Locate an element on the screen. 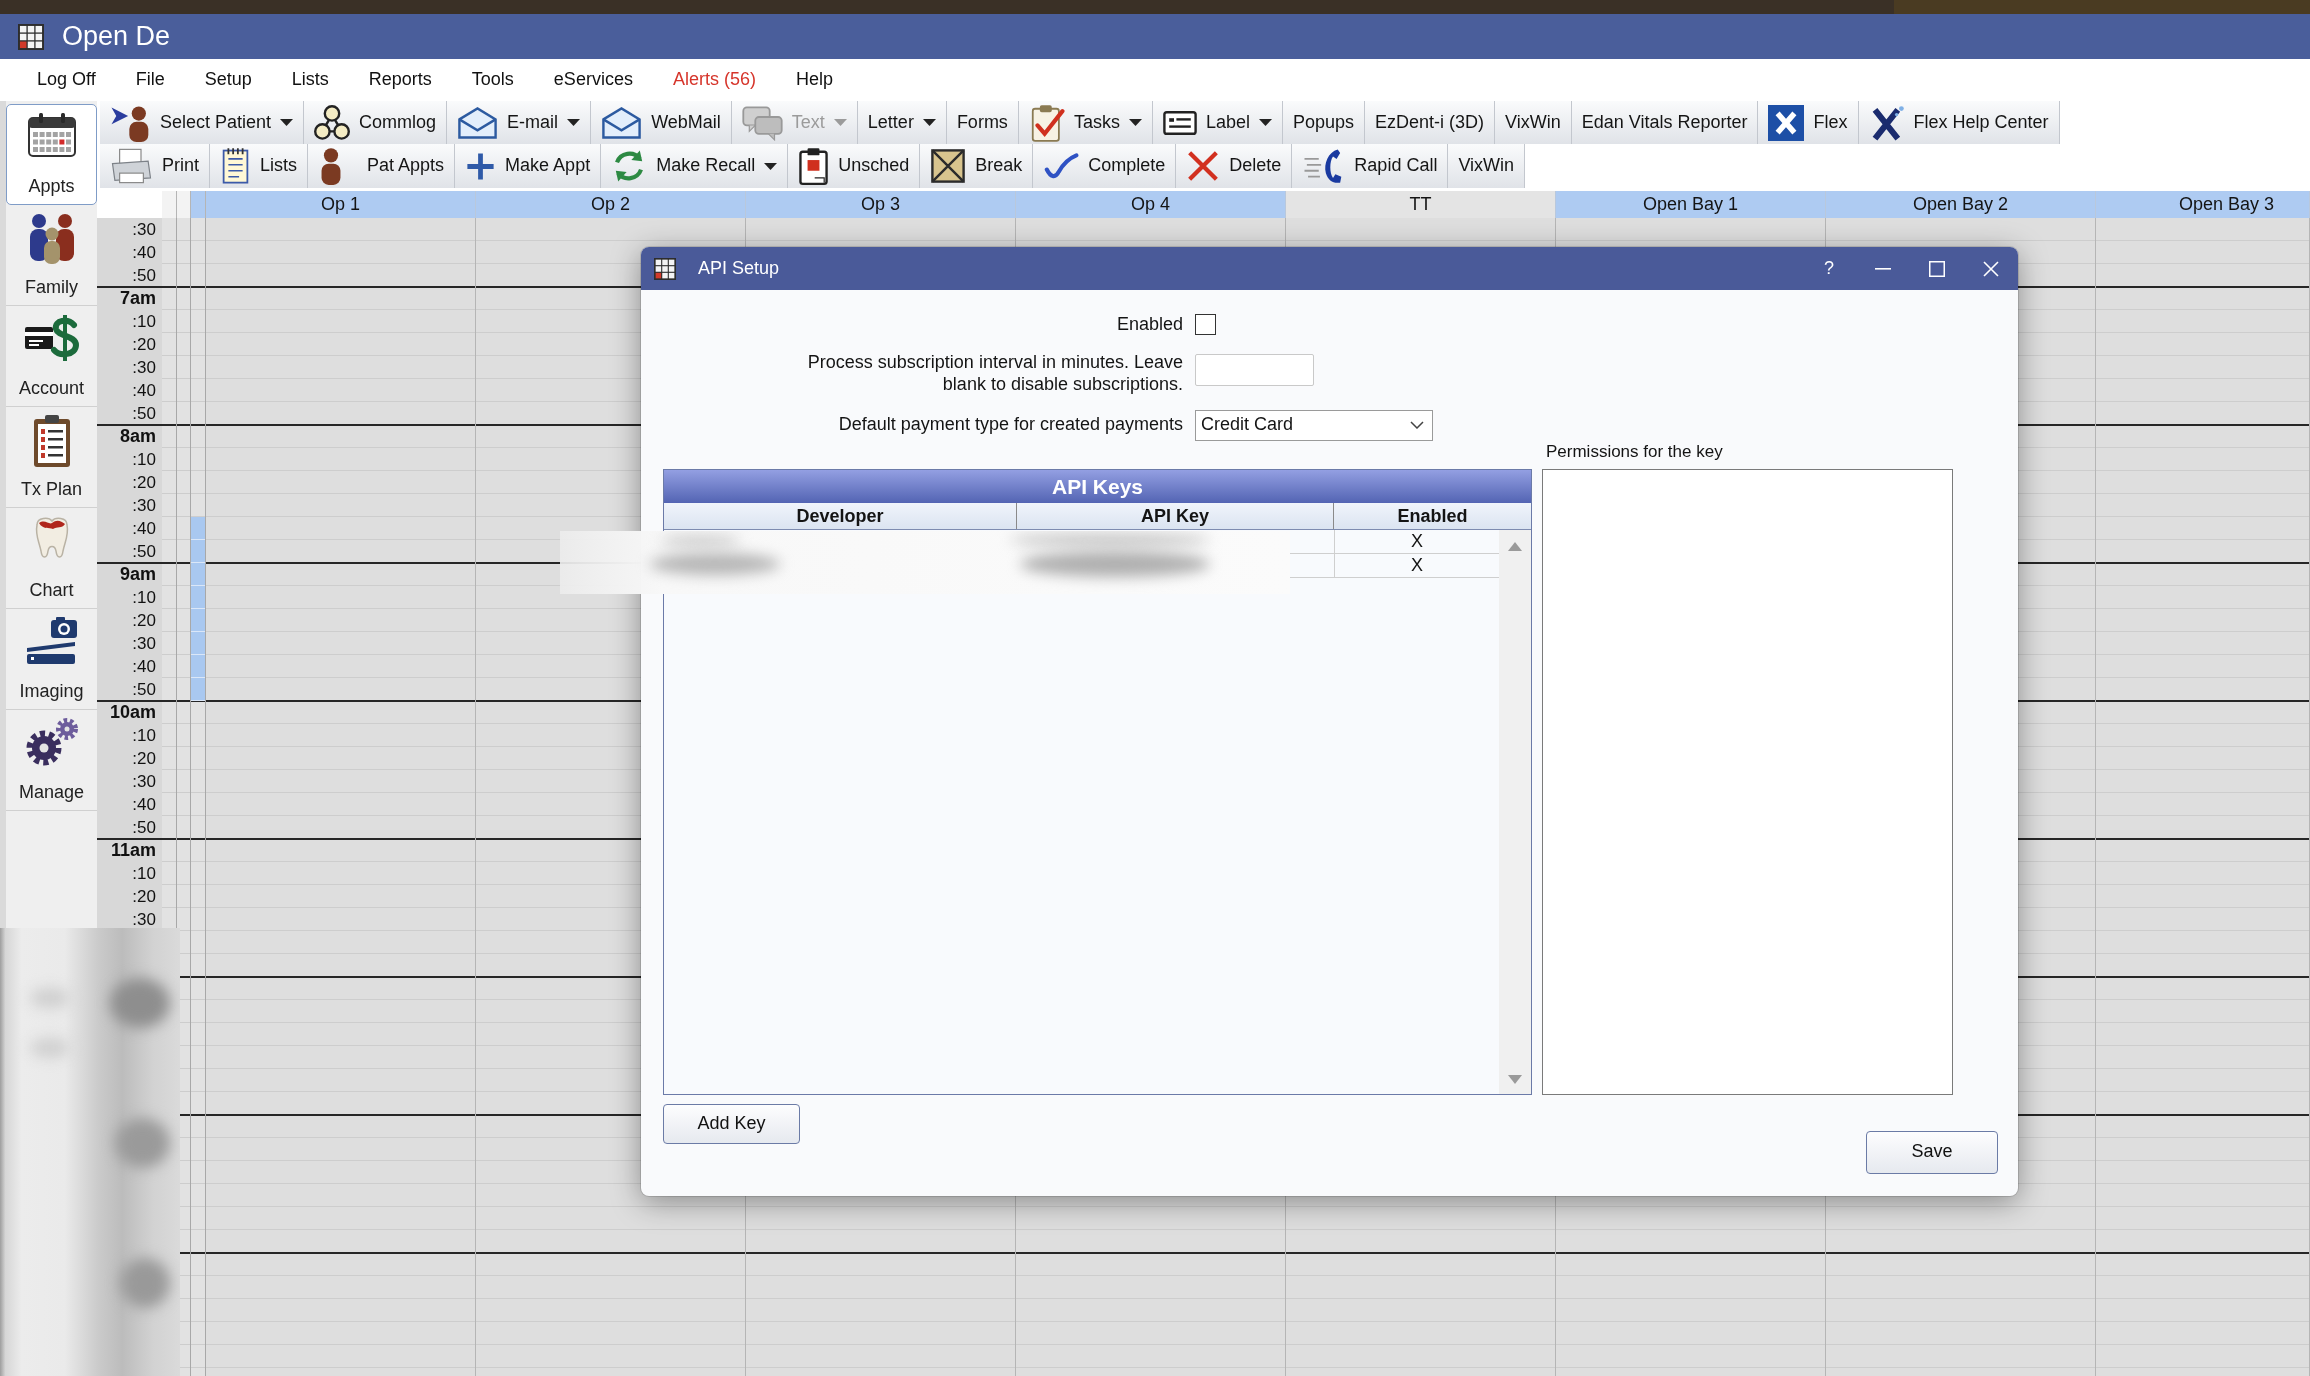 This screenshot has height=1376, width=2310. menu-item: Setup is located at coordinates (228, 80).